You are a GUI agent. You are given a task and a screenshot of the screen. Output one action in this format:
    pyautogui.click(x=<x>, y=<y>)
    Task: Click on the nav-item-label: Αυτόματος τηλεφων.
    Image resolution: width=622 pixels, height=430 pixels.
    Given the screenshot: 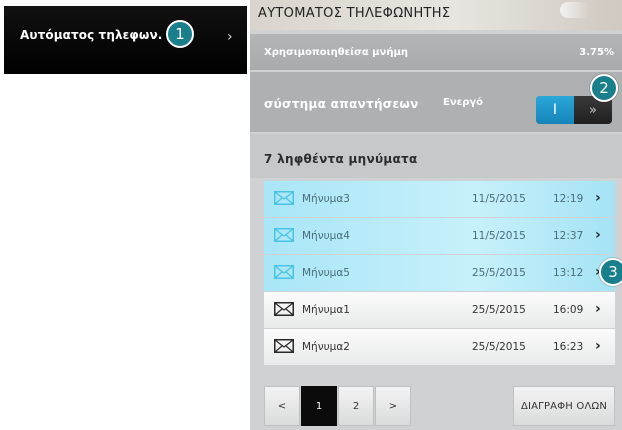 What is the action you would take?
    pyautogui.click(x=91, y=35)
    